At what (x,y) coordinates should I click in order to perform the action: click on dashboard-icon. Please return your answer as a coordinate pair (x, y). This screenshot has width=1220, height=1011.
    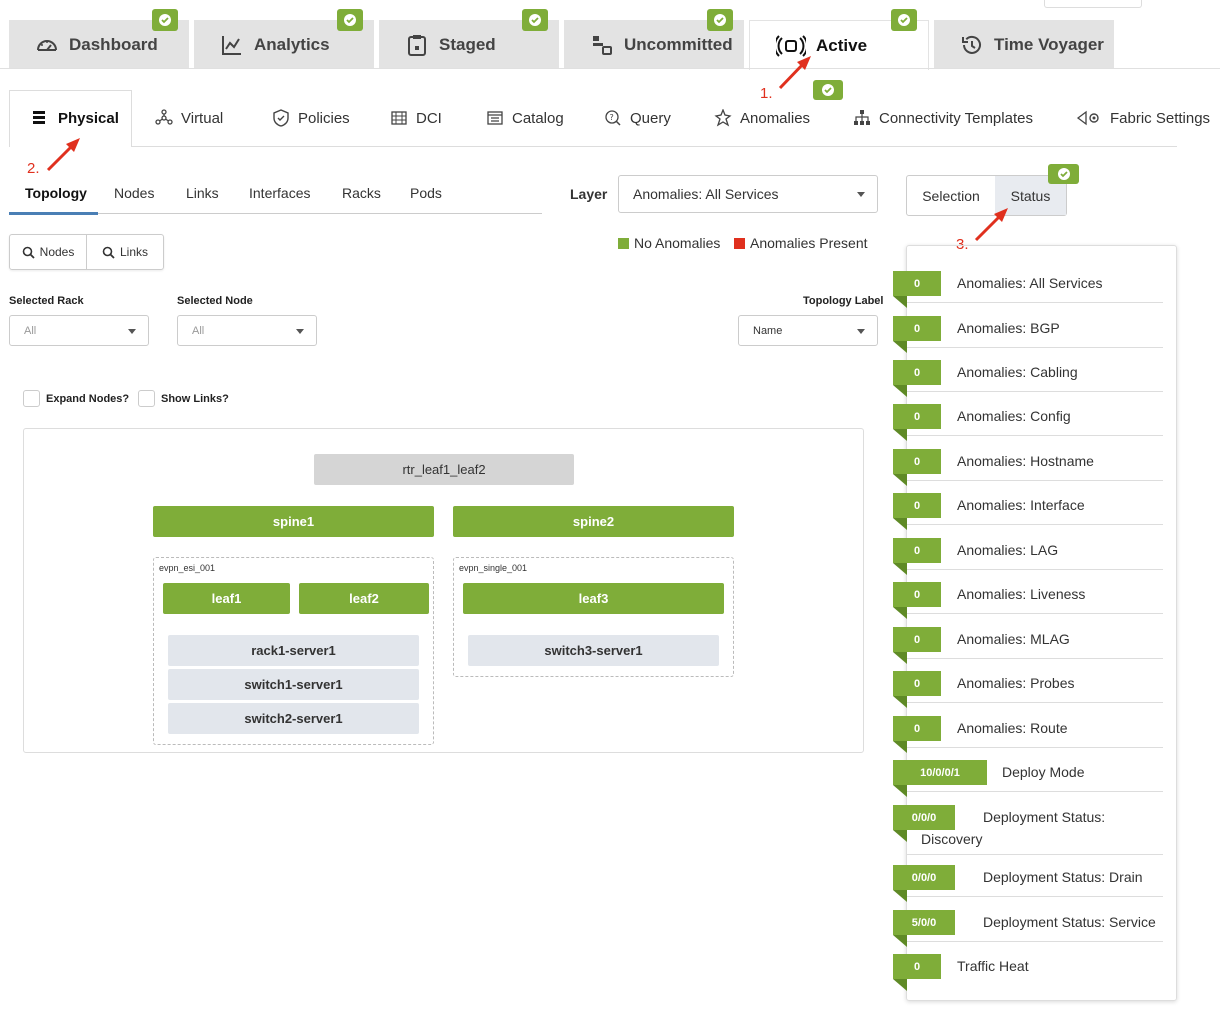
    Looking at the image, I should click on (47, 45).